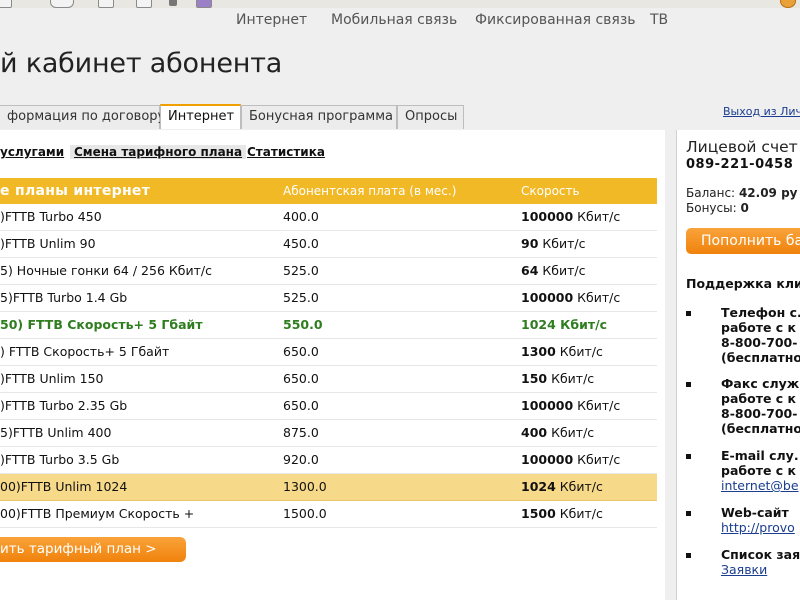  What do you see at coordinates (64, 297) in the screenshot?
I see `plan-name: 5)FTTB Turbo 1.4 Gb` at bounding box center [64, 297].